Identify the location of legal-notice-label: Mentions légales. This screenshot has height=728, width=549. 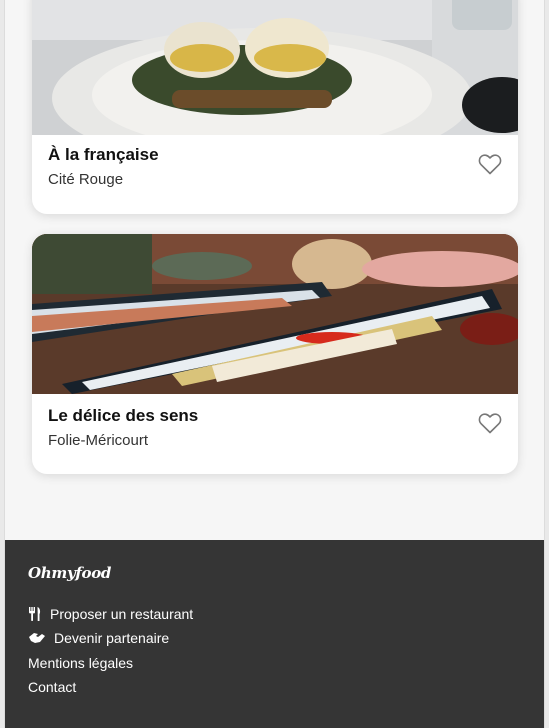
(81, 663).